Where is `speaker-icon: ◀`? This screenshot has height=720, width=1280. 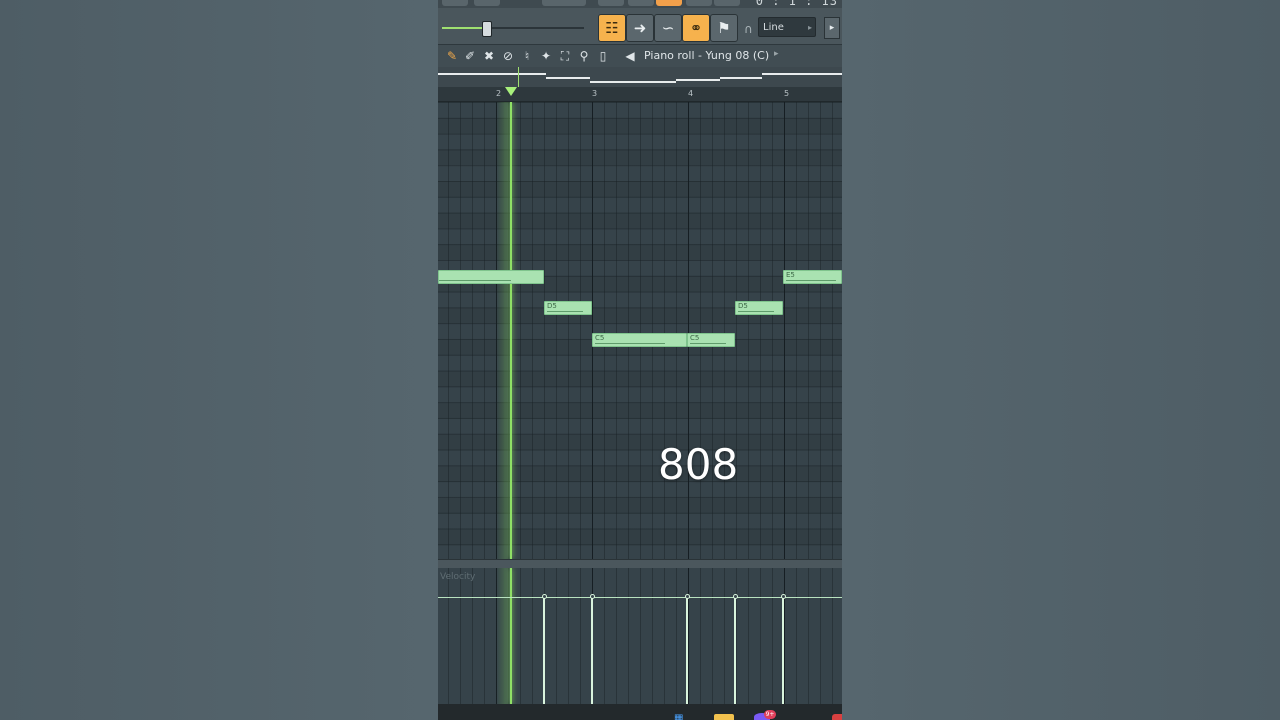 speaker-icon: ◀ is located at coordinates (630, 56).